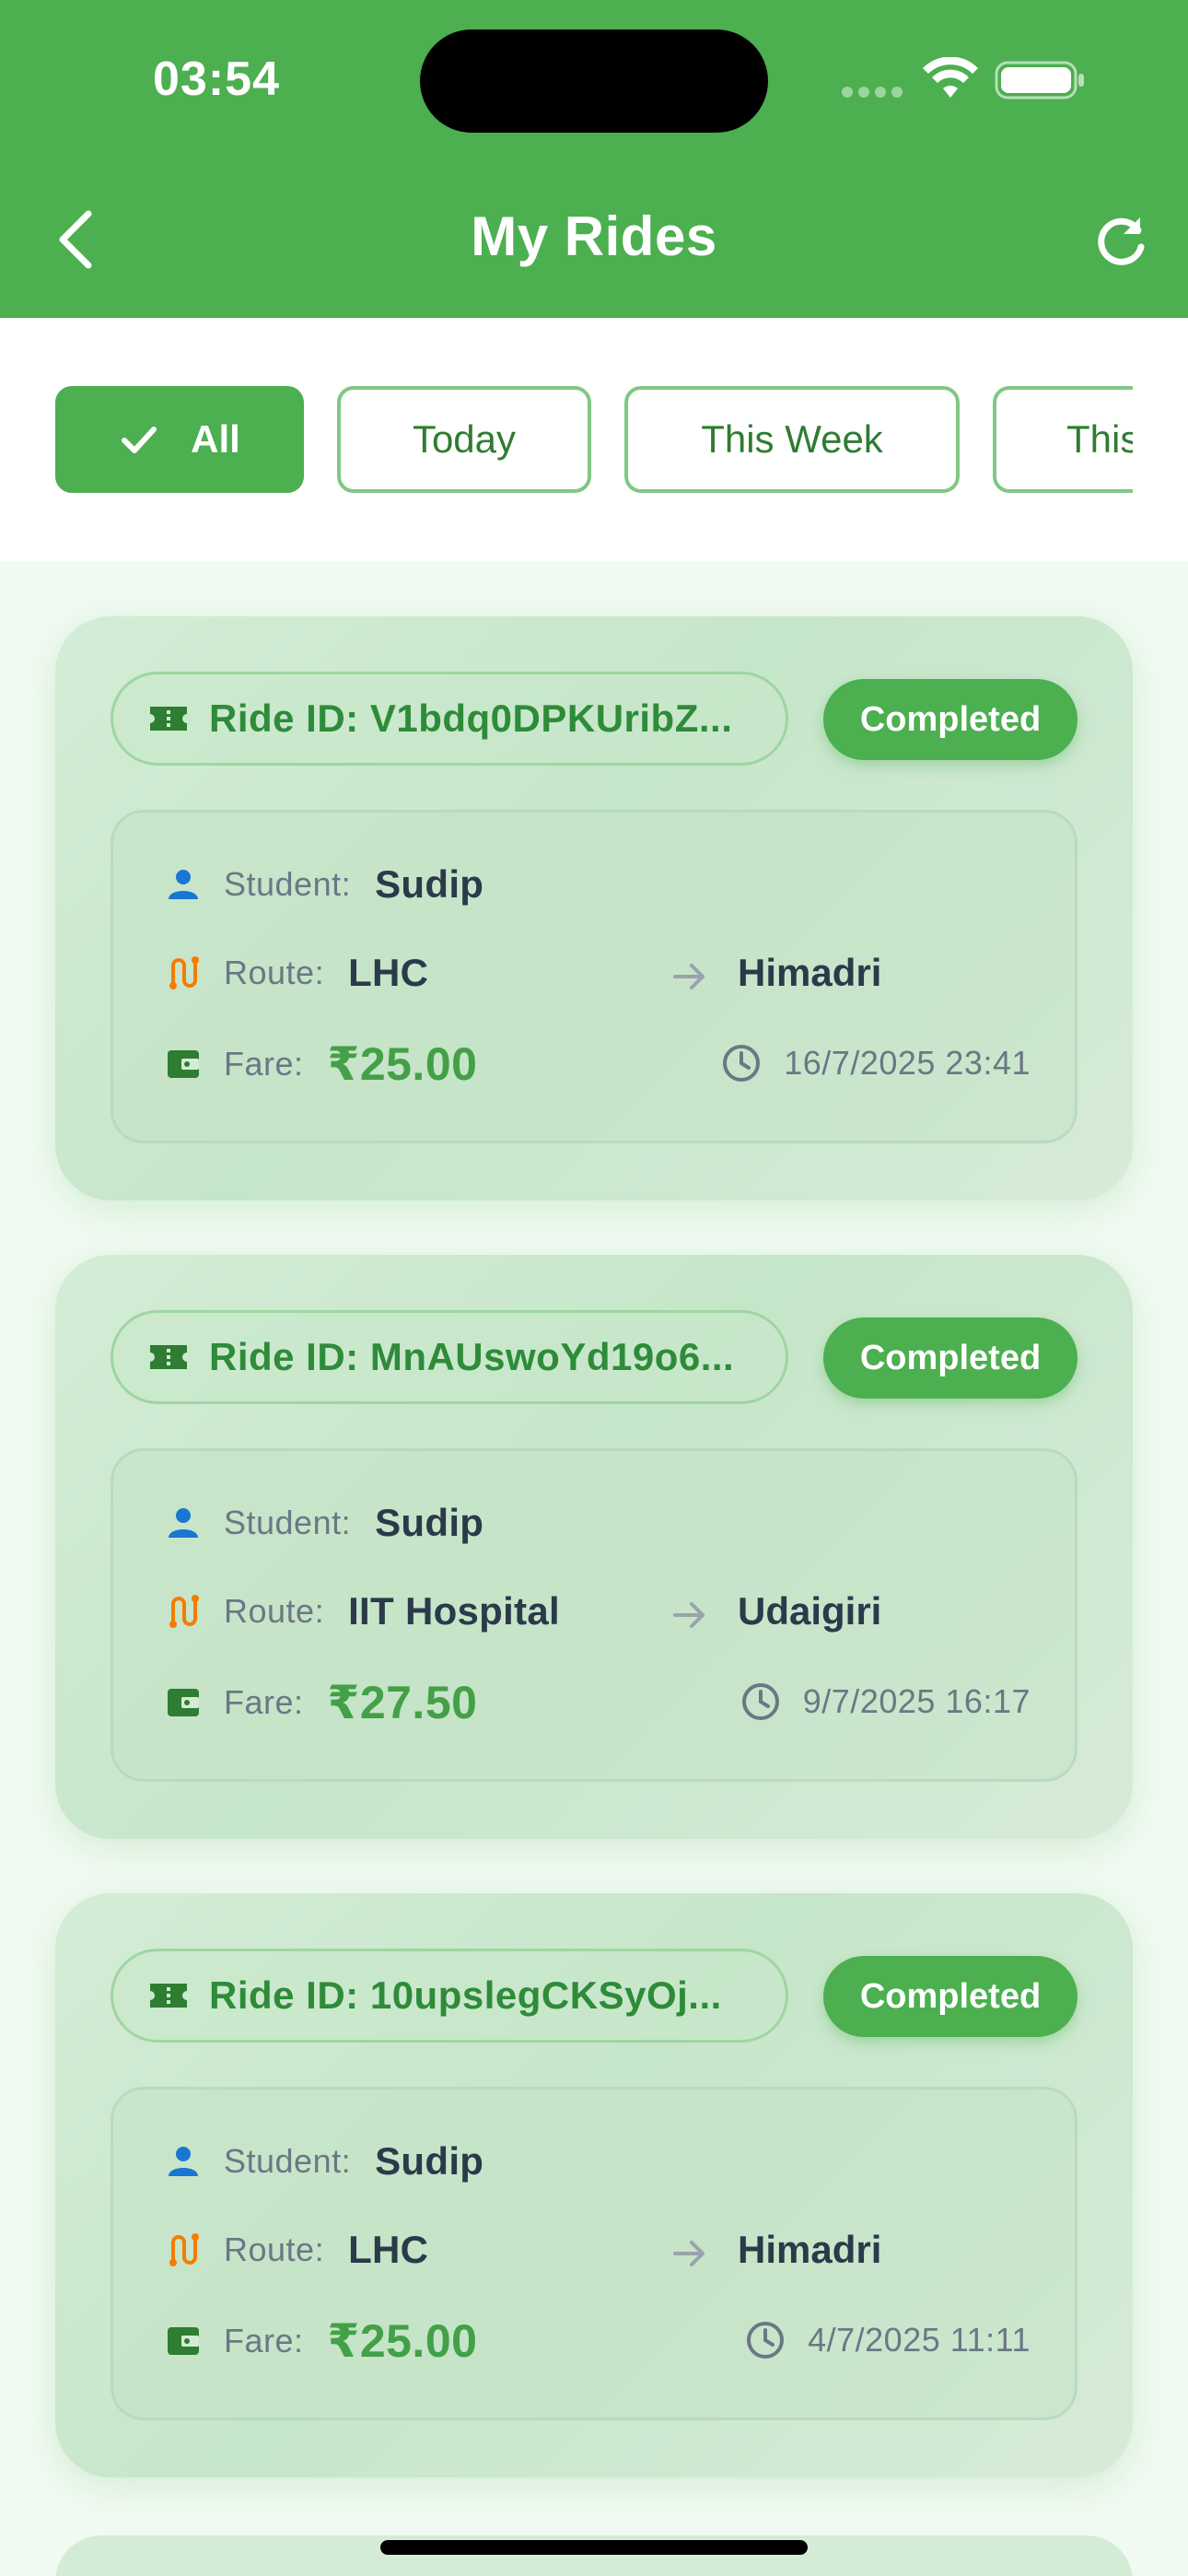 This screenshot has width=1188, height=2576. Describe the element at coordinates (594, 236) in the screenshot. I see `page-title: My Rides` at that location.